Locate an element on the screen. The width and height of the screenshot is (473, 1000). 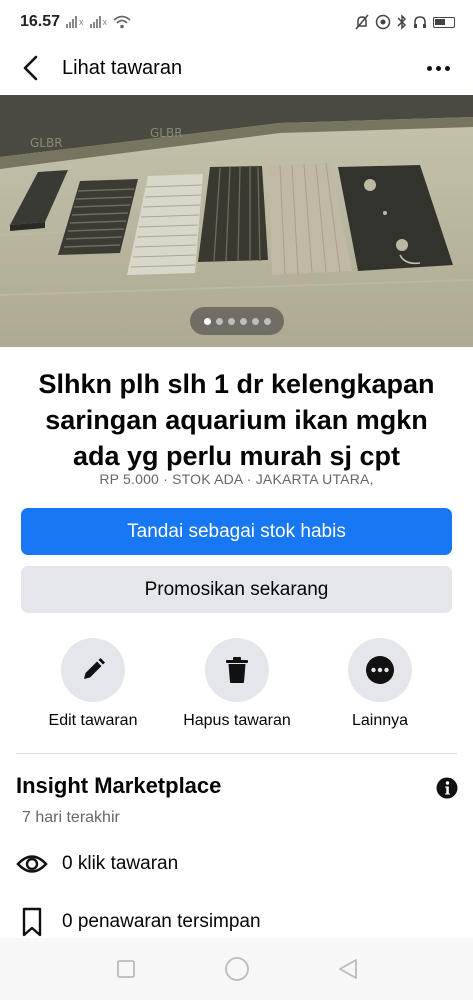
recents-button is located at coordinates (126, 969).